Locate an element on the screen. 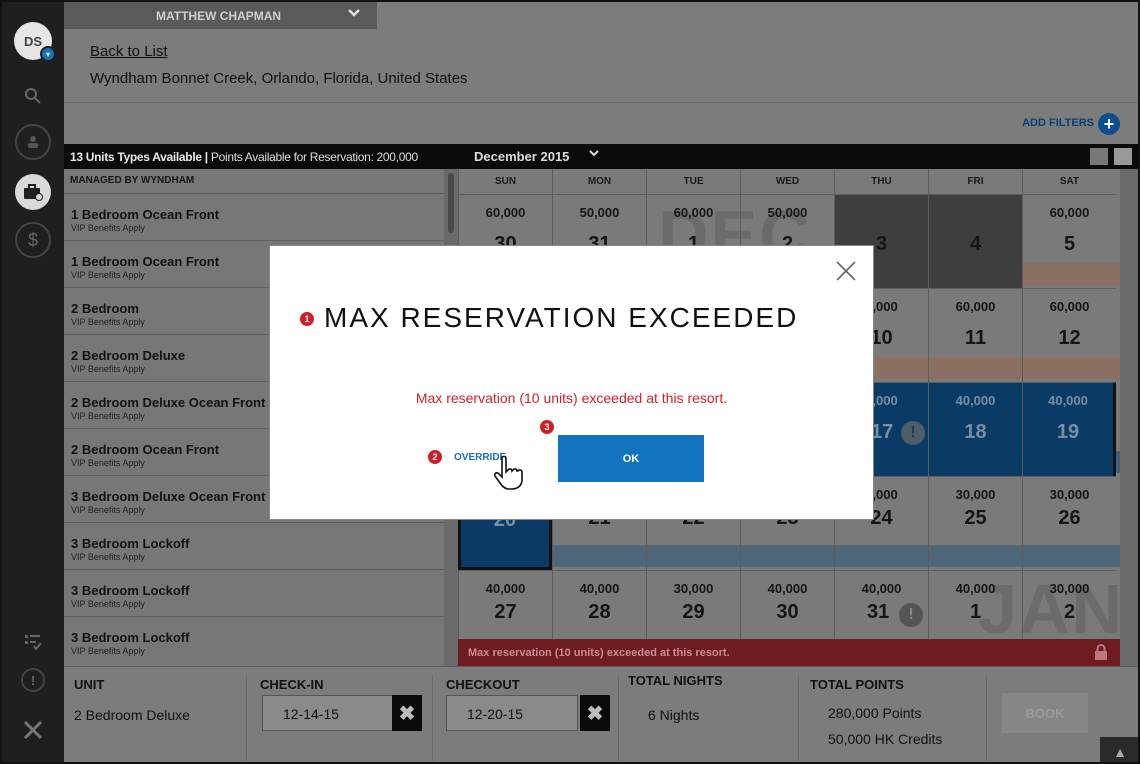  calendar-day: 30,000 26 is located at coordinates (1069, 523).